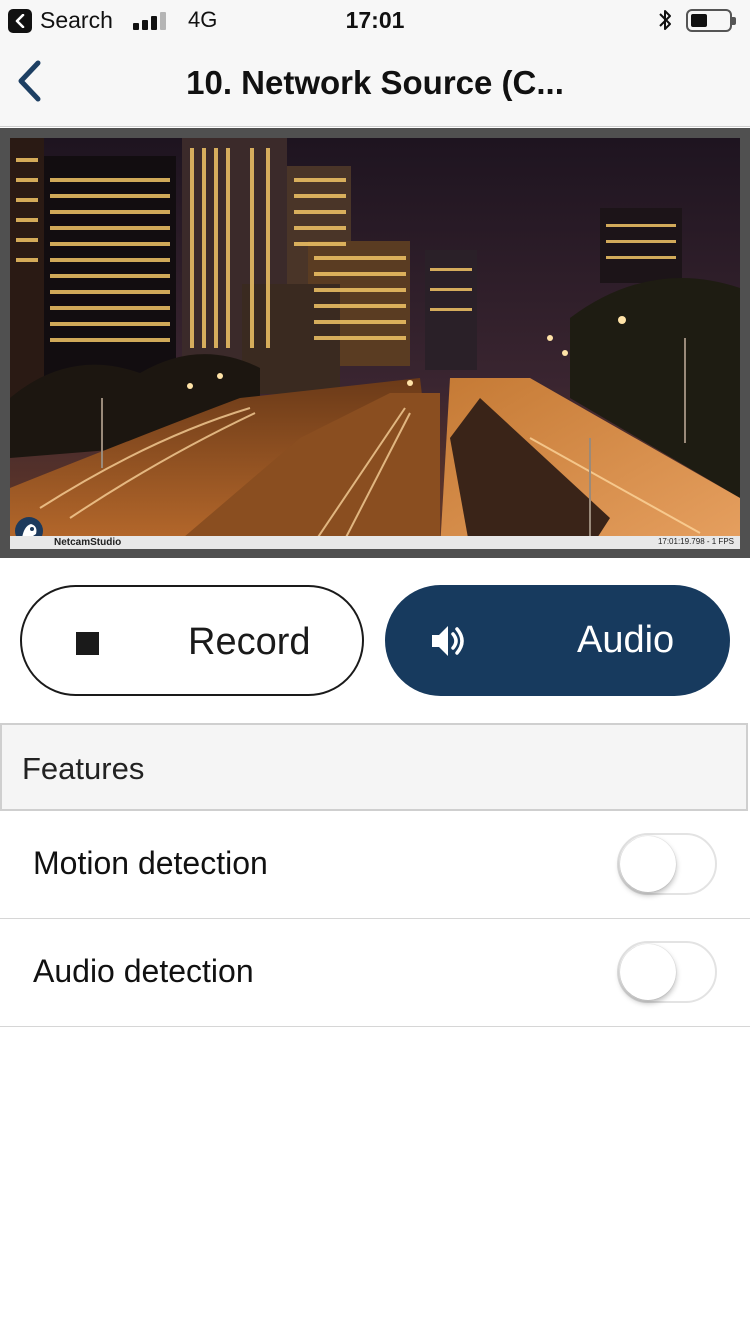  I want to click on status-bar: Search 4G 17:01, so click(375, 20).